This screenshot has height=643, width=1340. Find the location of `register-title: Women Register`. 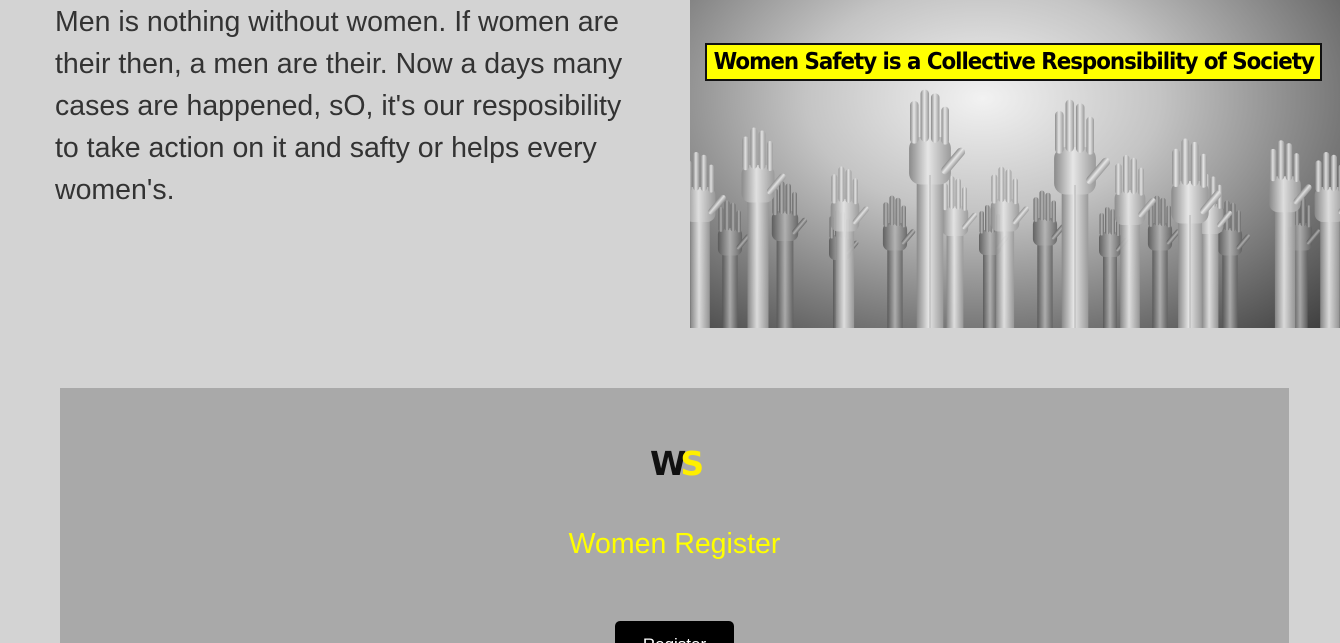

register-title: Women Register is located at coordinates (674, 544).